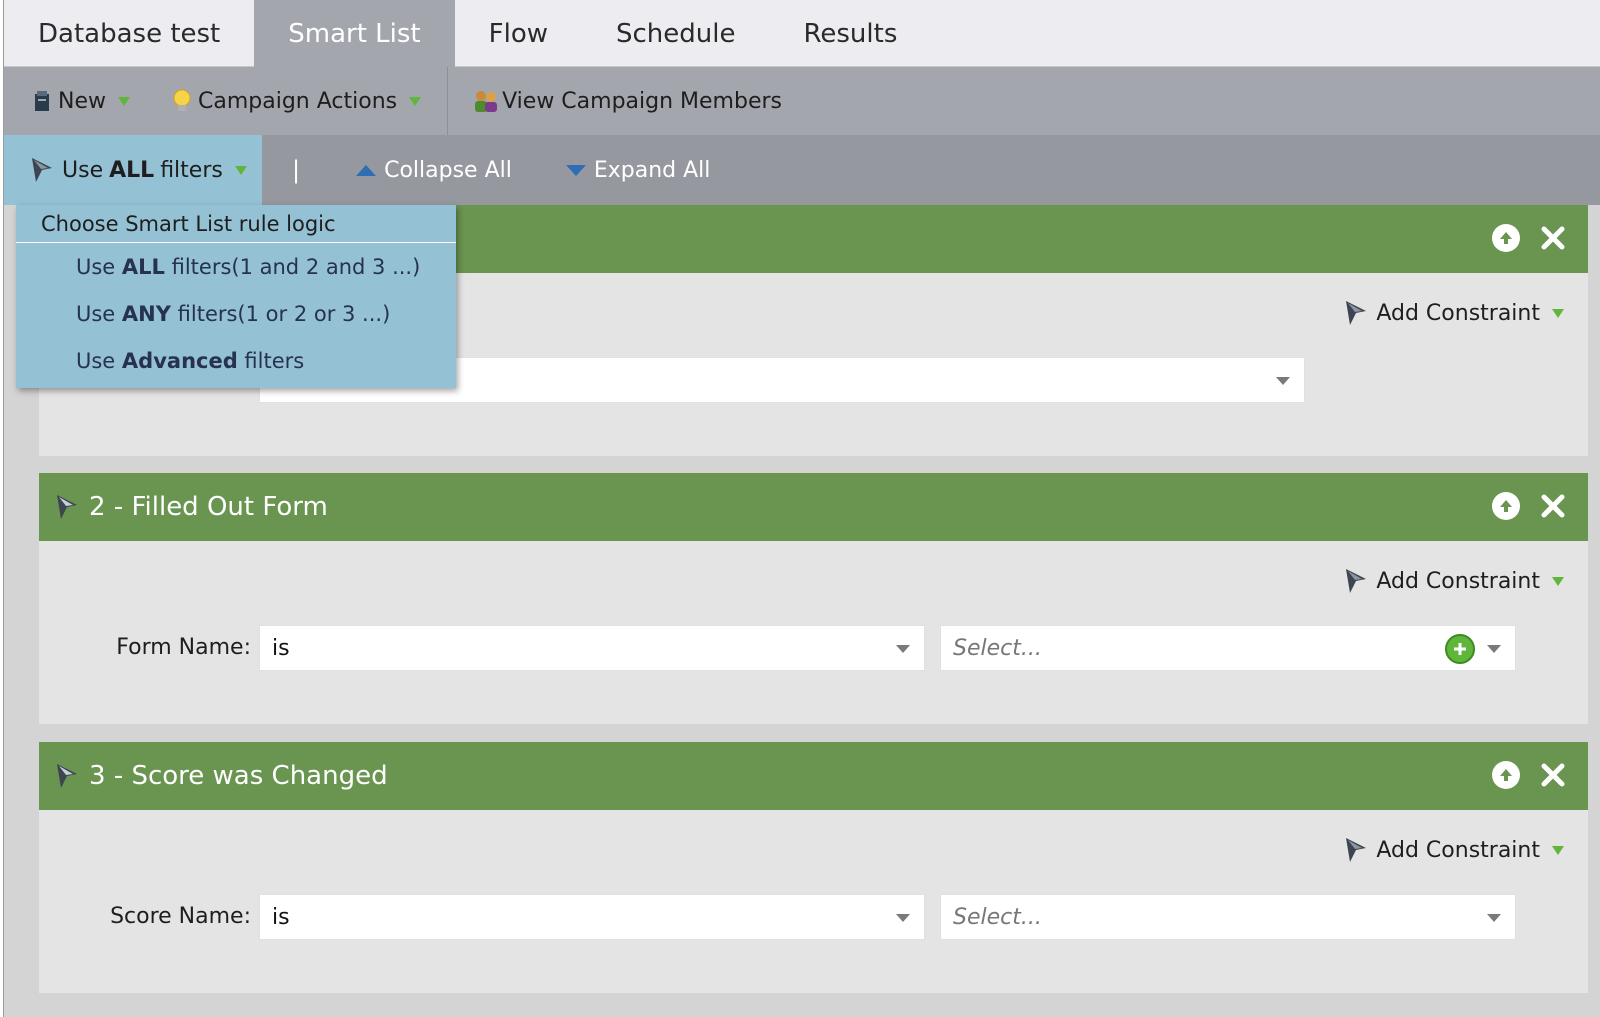 The width and height of the screenshot is (1600, 1017). What do you see at coordinates (813, 776) in the screenshot?
I see `filter-header: 3 - Score was Changed` at bounding box center [813, 776].